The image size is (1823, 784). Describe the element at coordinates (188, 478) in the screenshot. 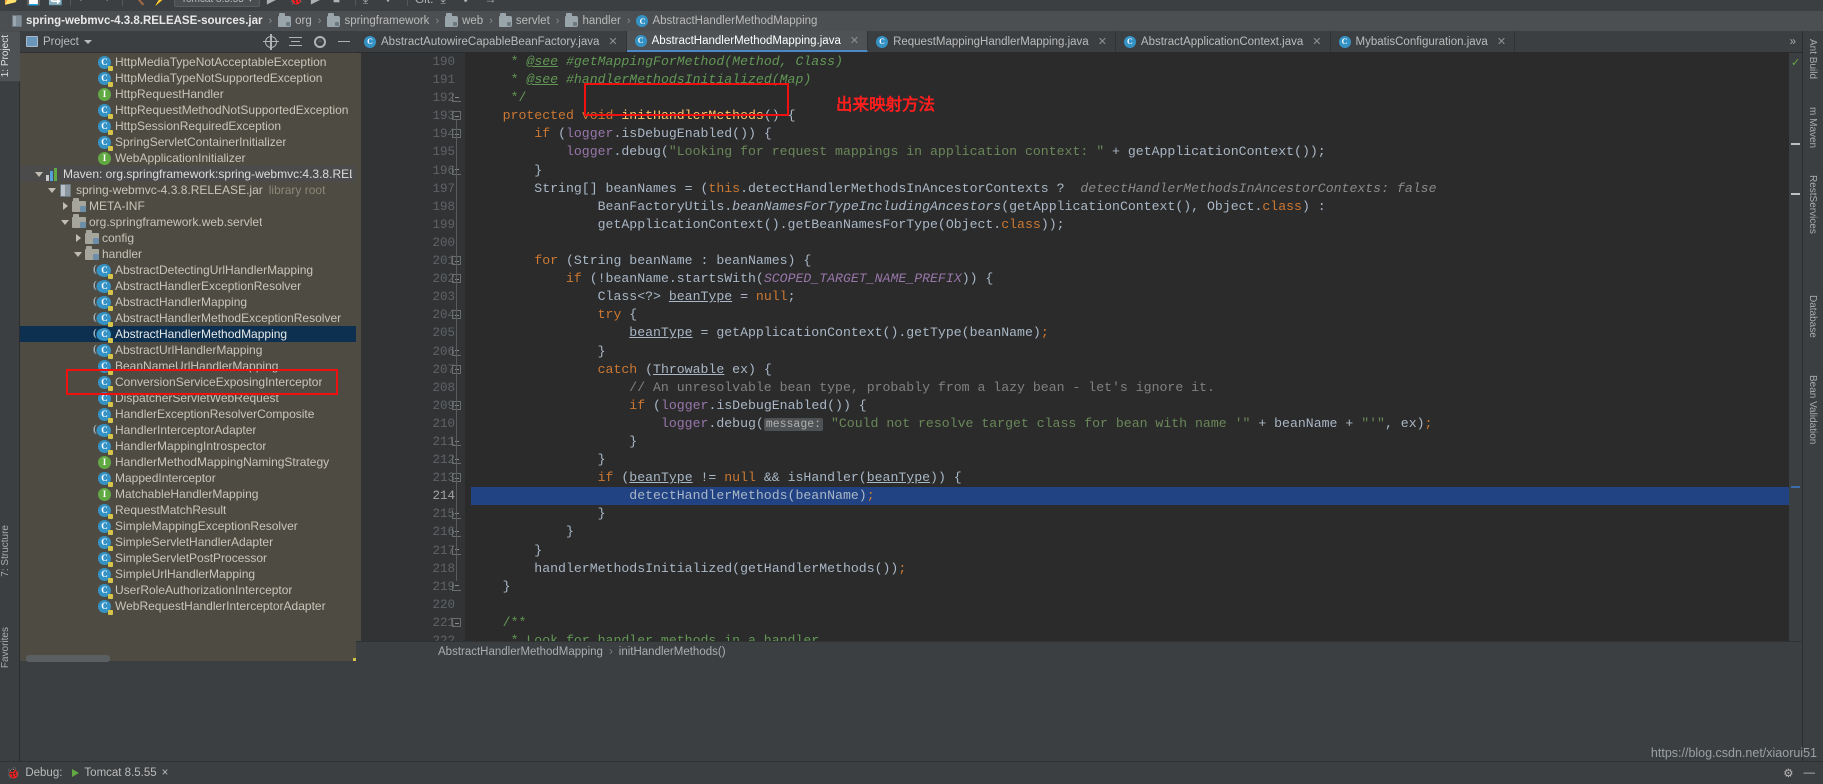

I see `tree-node-mappedinterceptor: C MappedInterceptor` at that location.